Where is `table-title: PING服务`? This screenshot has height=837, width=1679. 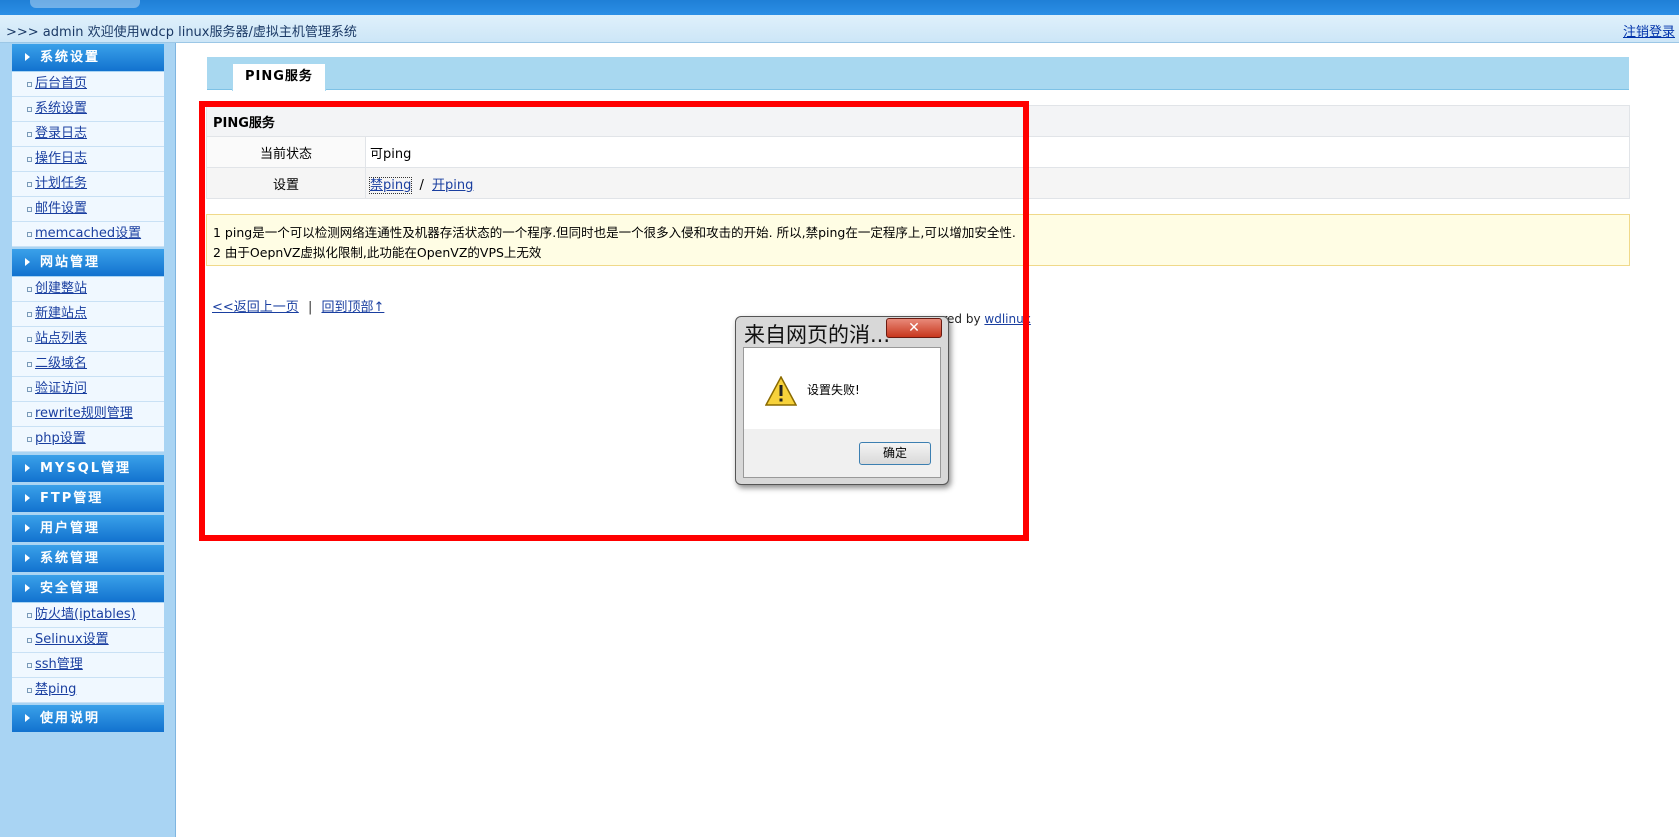 table-title: PING服务 is located at coordinates (918, 121).